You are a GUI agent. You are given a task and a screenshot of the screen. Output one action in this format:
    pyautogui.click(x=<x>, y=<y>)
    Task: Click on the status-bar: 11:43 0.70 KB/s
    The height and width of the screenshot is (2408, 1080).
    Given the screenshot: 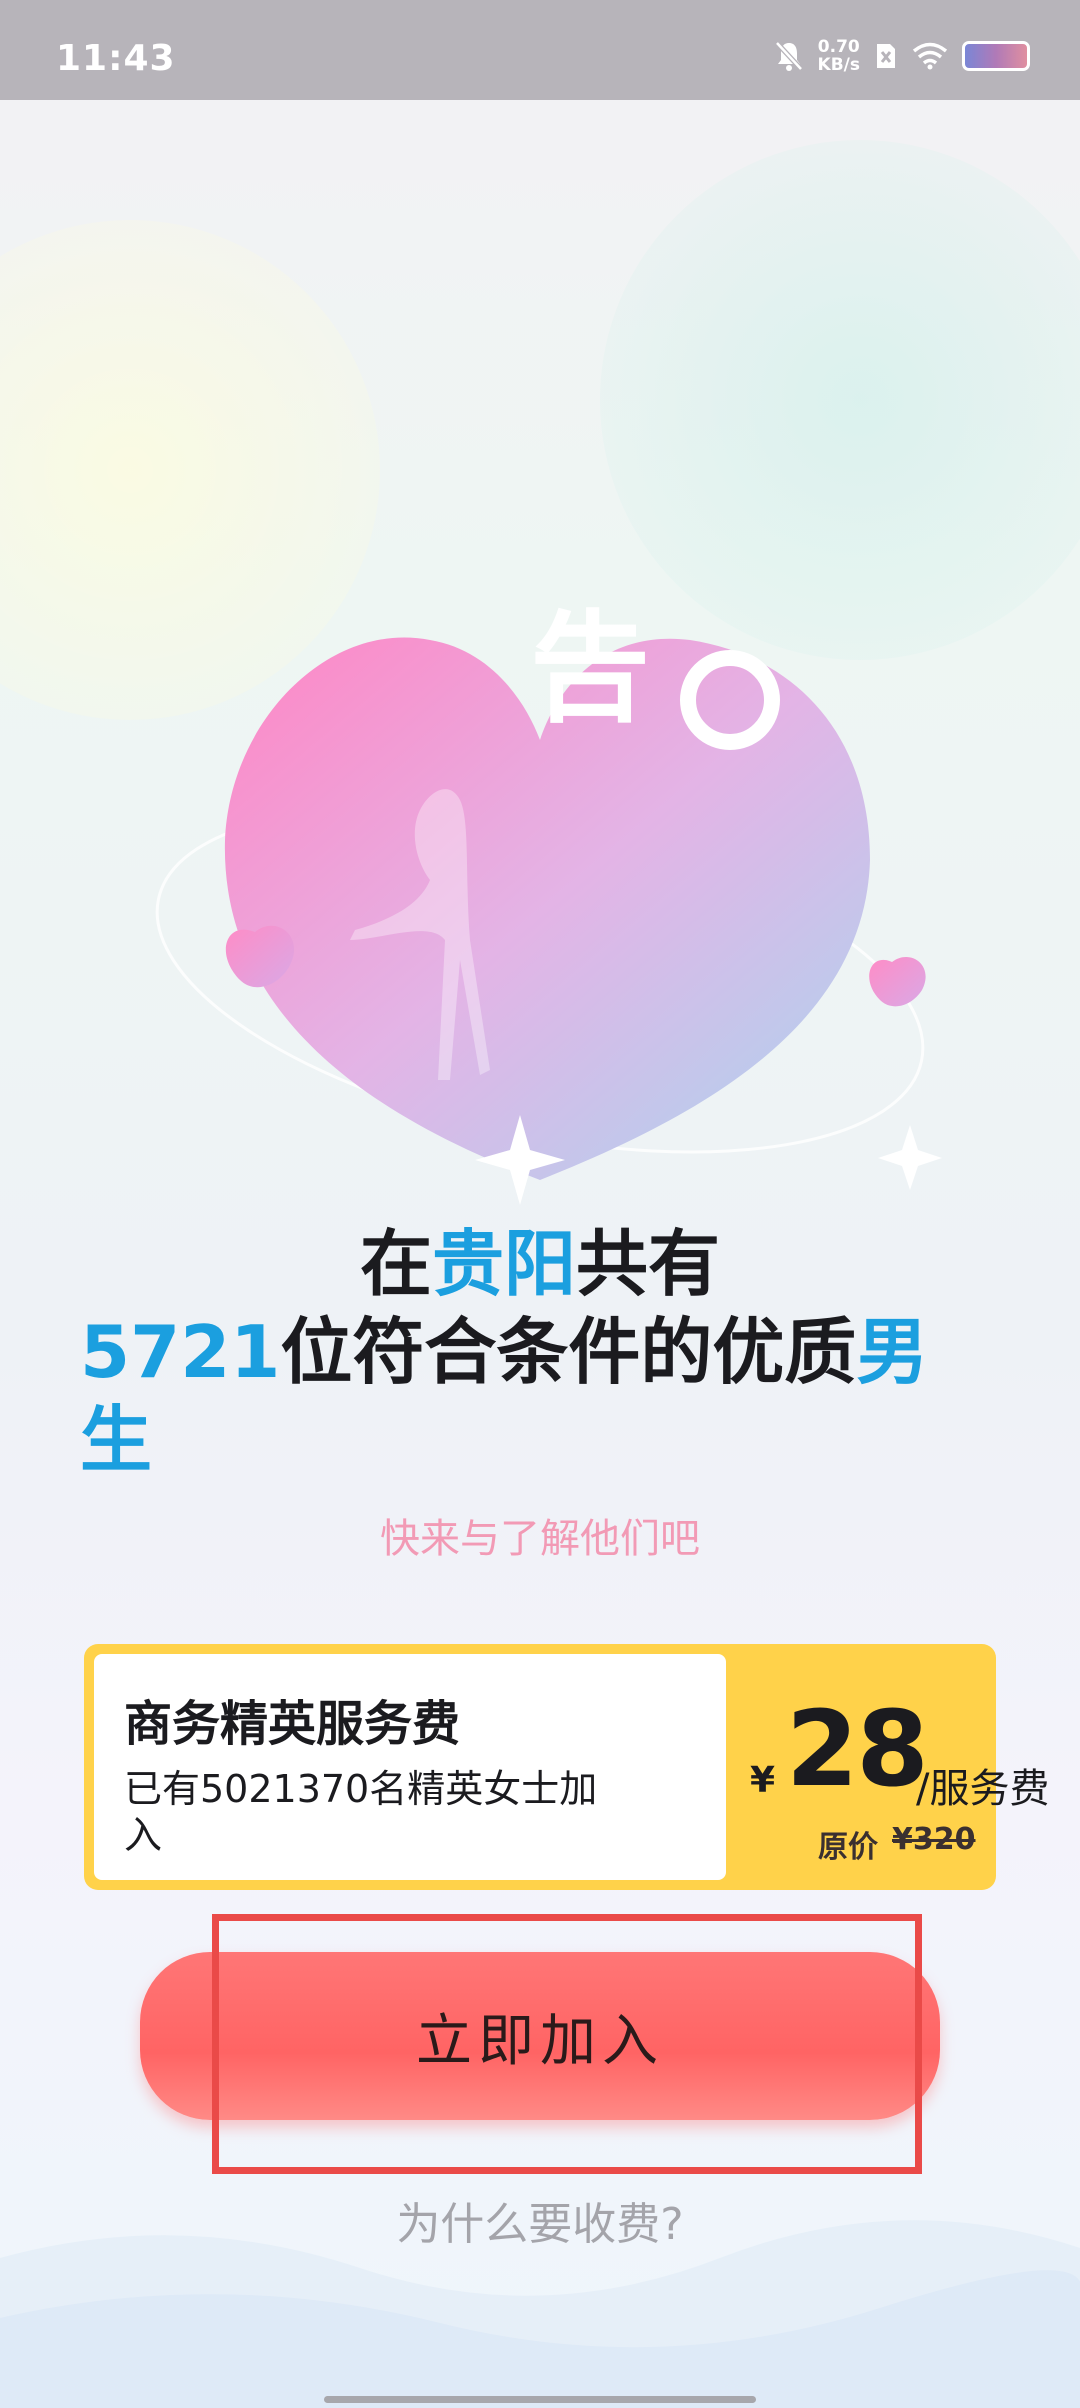 What is the action you would take?
    pyautogui.click(x=540, y=50)
    